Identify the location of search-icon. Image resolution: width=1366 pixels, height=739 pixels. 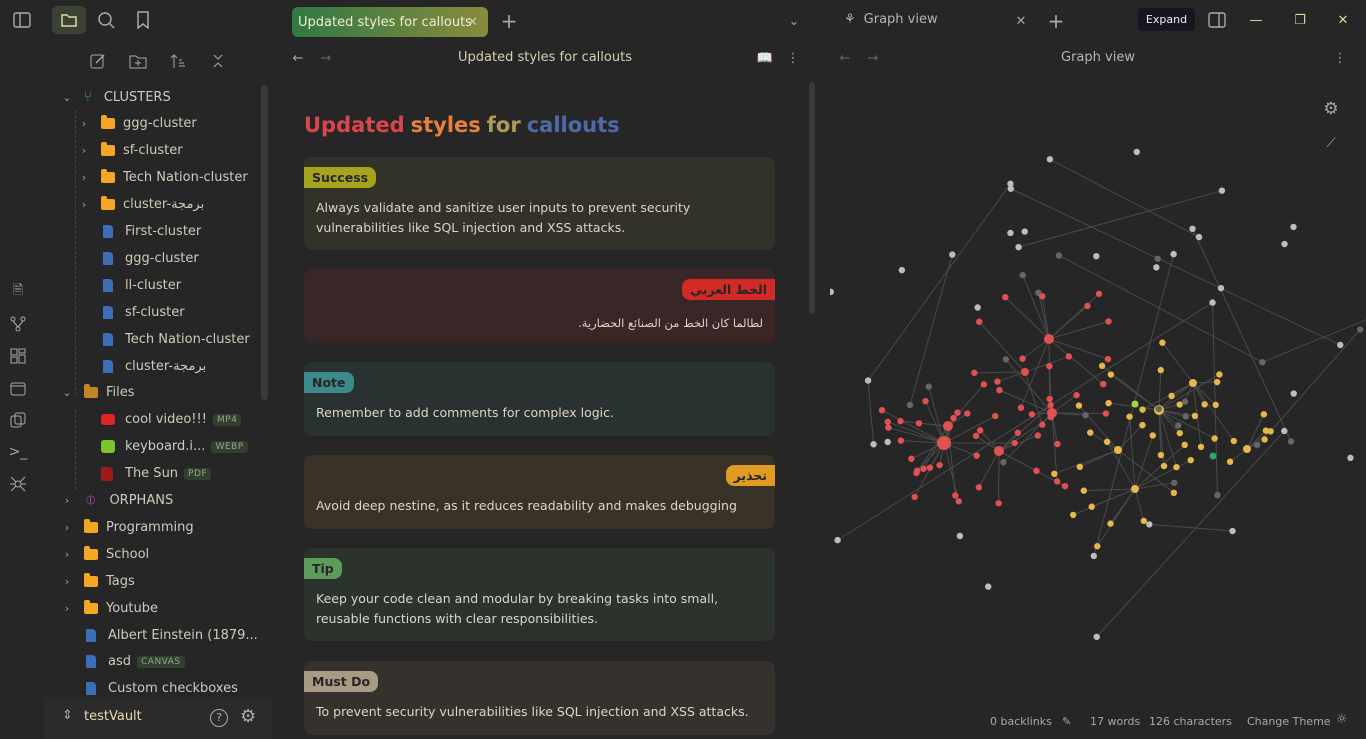
(106, 20).